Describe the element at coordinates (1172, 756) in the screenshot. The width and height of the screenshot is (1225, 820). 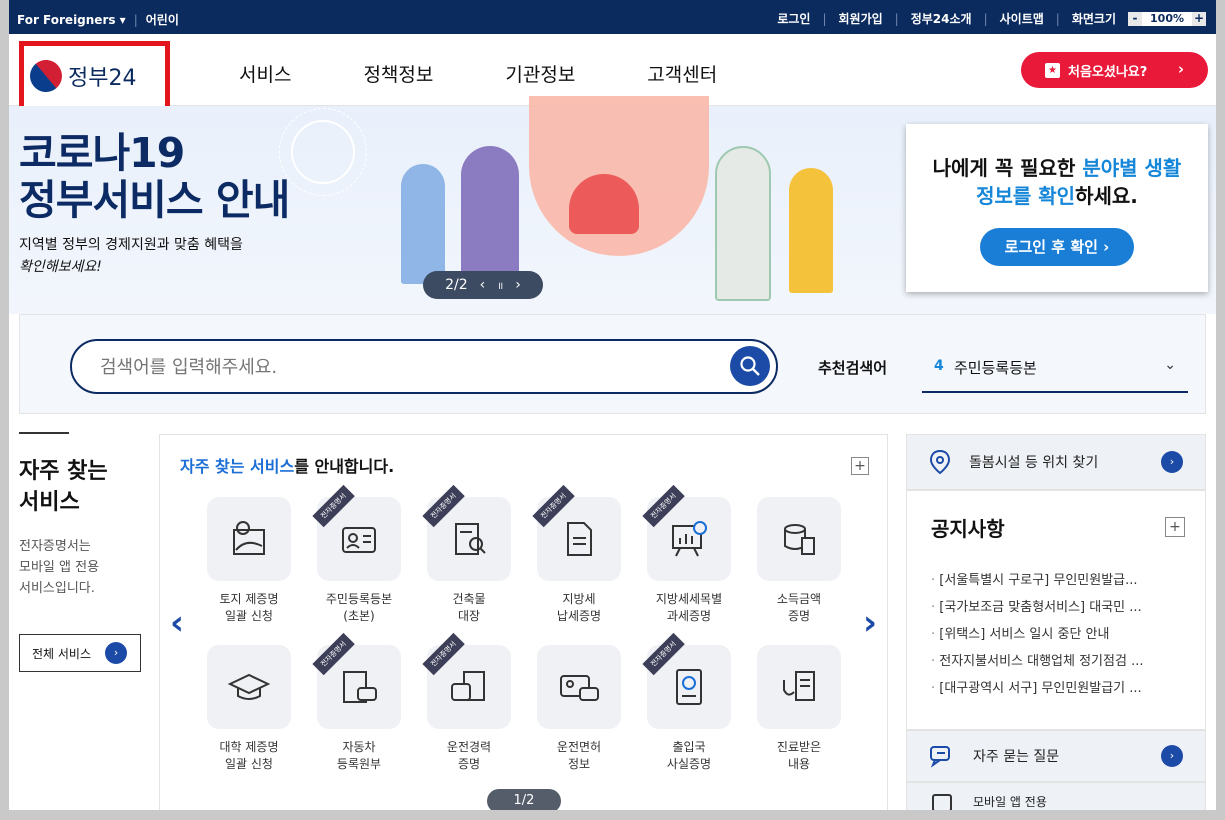
I see `arrow-right-icon: ›` at that location.